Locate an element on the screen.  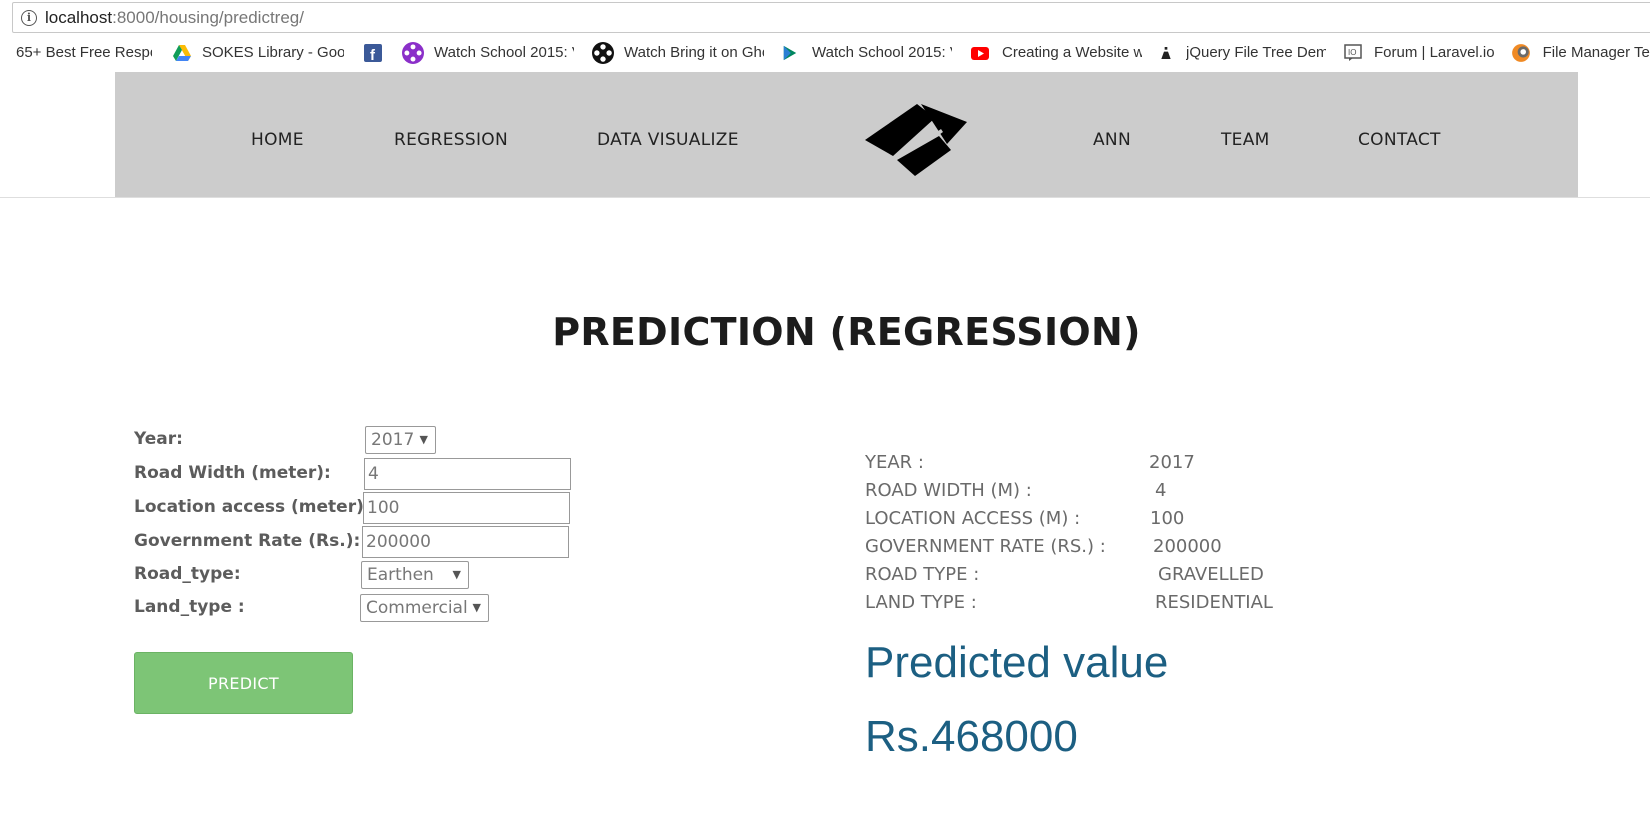
bookmark-item: 65+ Best Free Respor is located at coordinates (76, 53).